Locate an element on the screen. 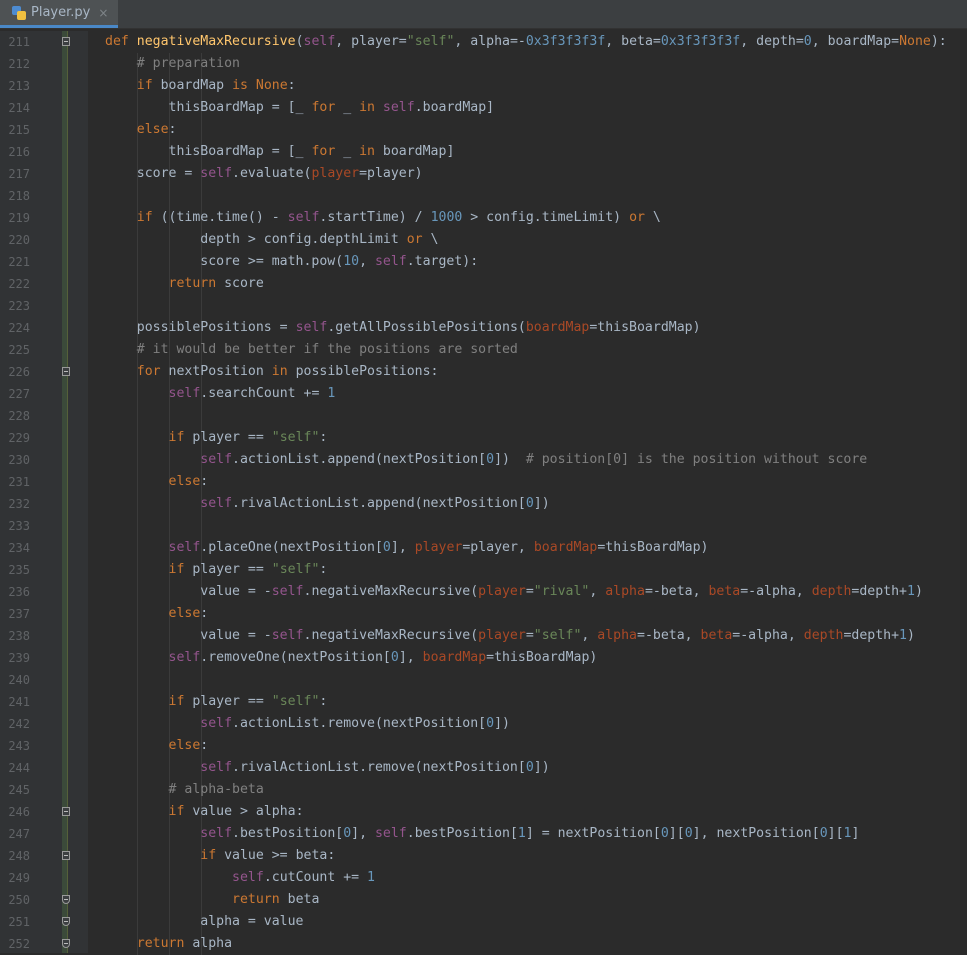 The width and height of the screenshot is (967, 955). line-number: 227 is located at coordinates (19, 394).